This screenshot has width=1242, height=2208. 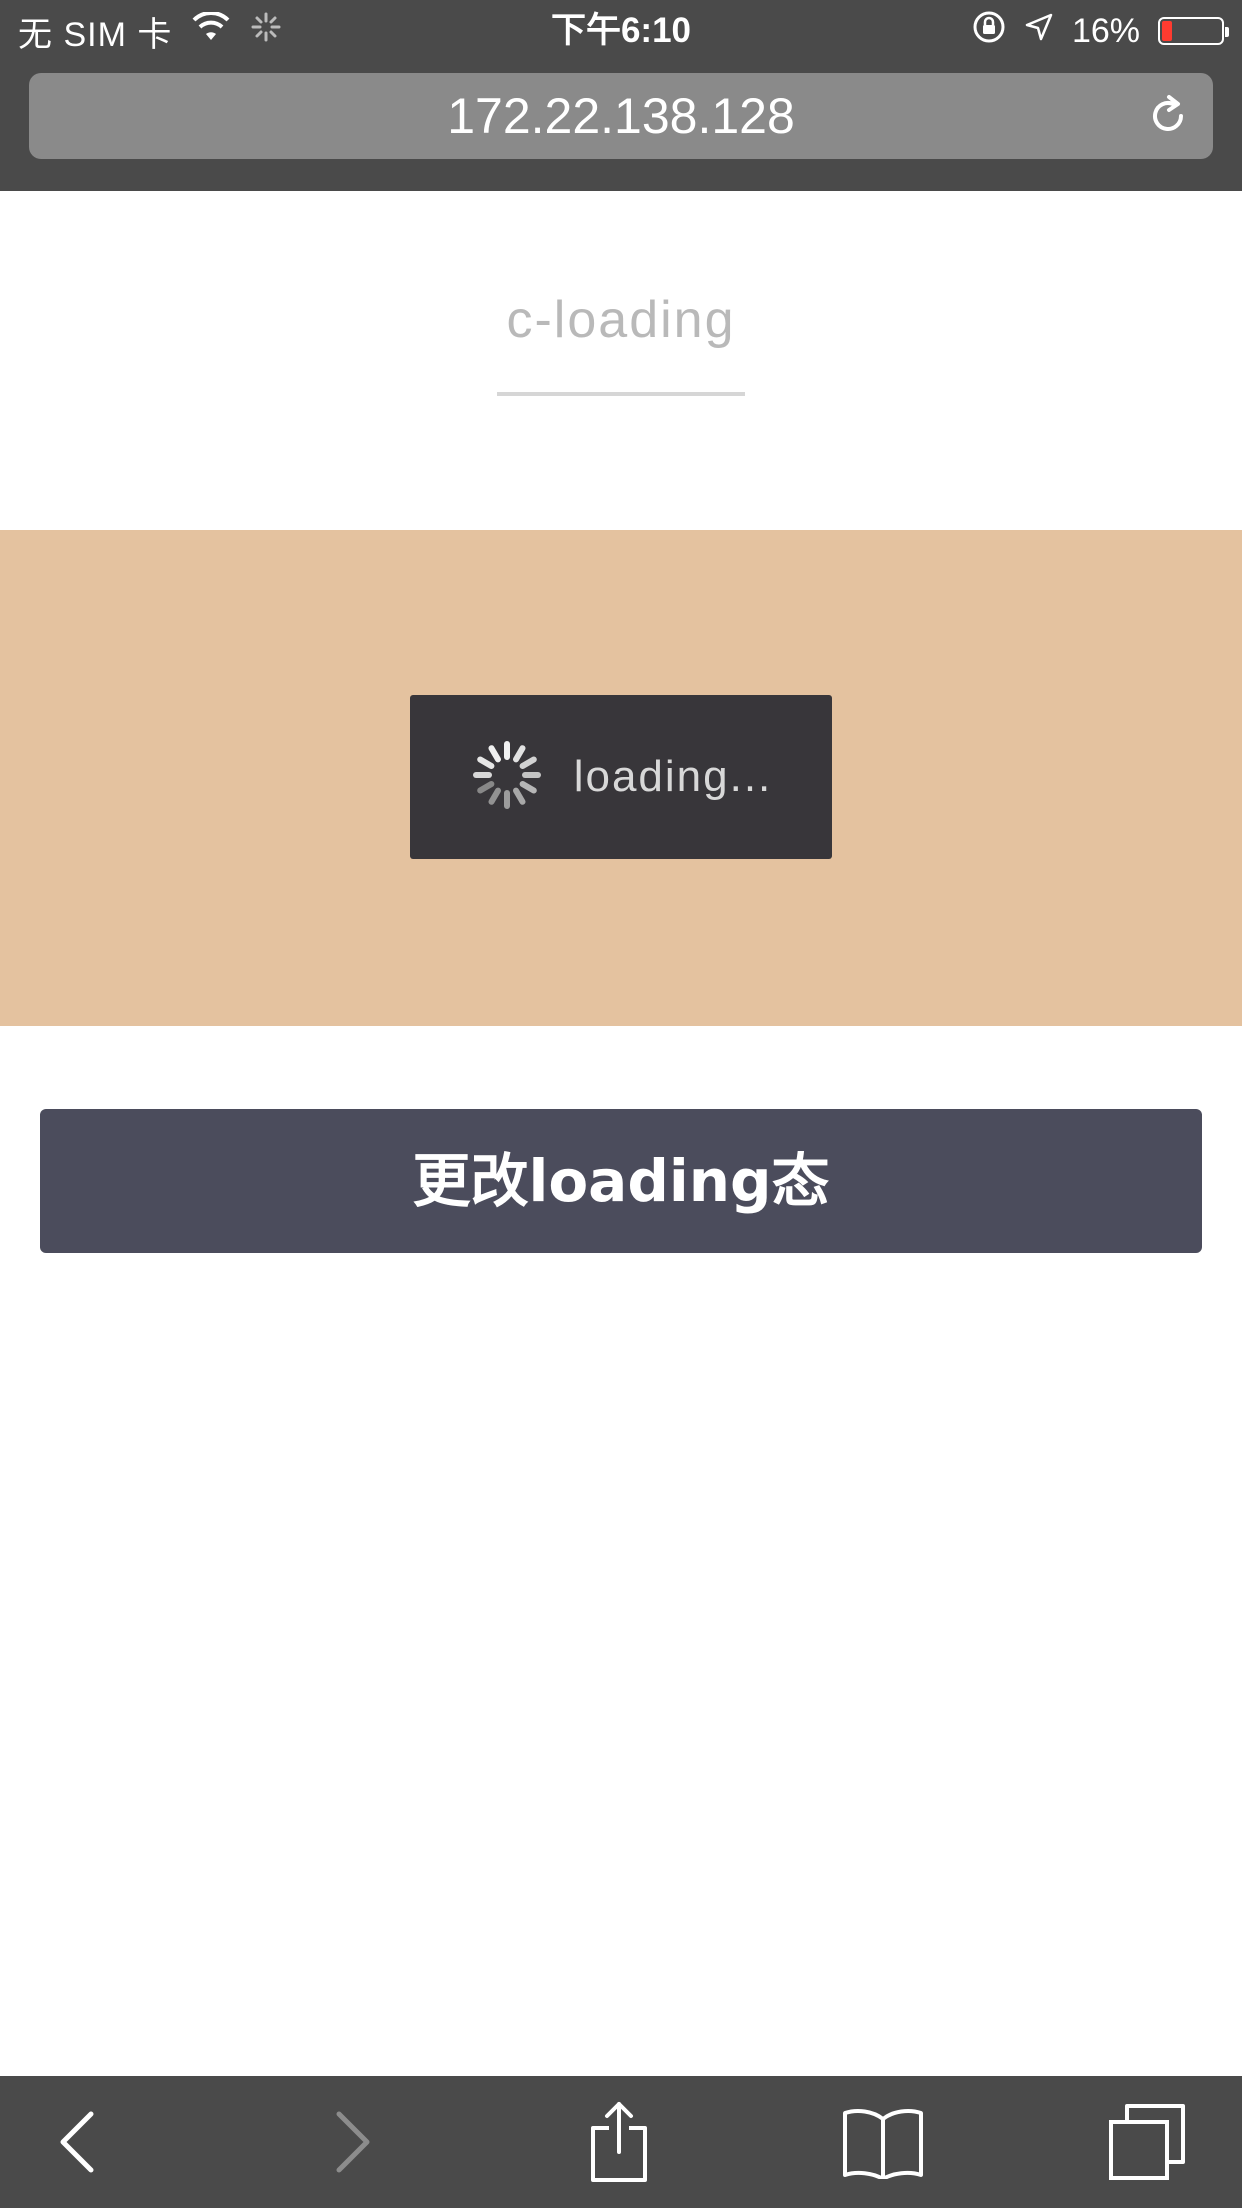 What do you see at coordinates (1039, 31) in the screenshot?
I see `location-arrow-icon` at bounding box center [1039, 31].